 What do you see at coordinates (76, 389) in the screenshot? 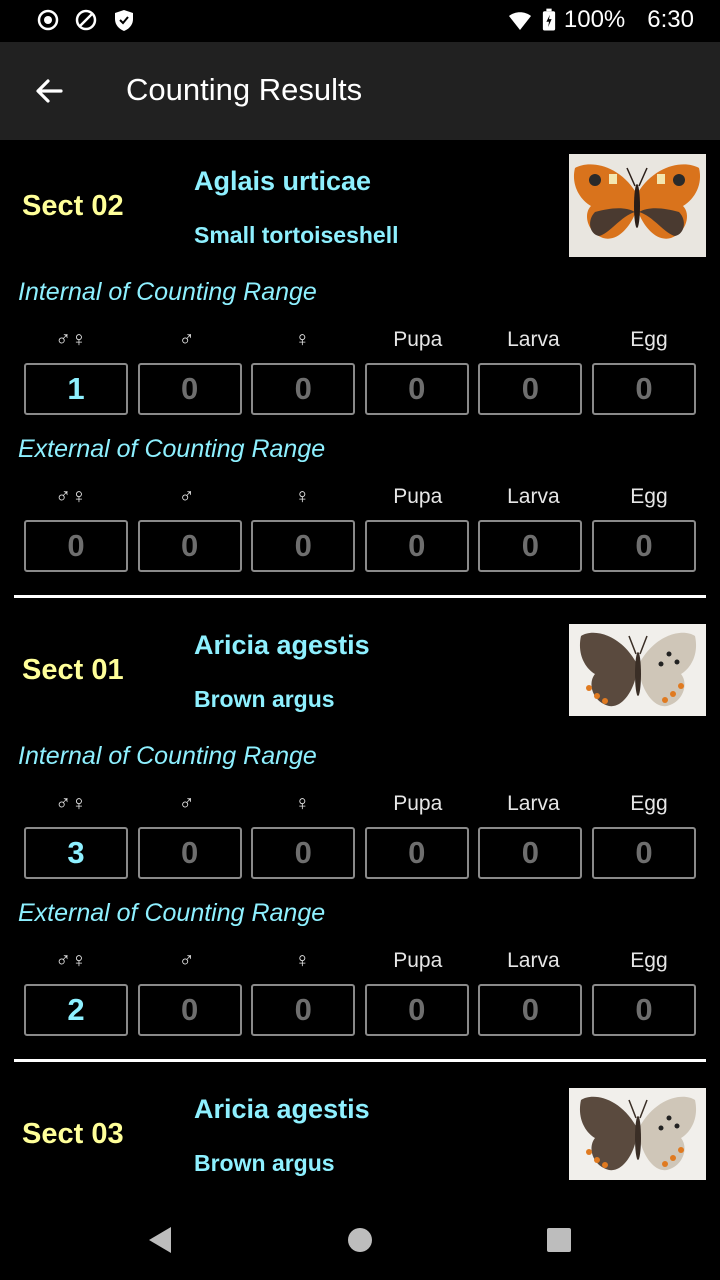
I see `count-pair: 1` at bounding box center [76, 389].